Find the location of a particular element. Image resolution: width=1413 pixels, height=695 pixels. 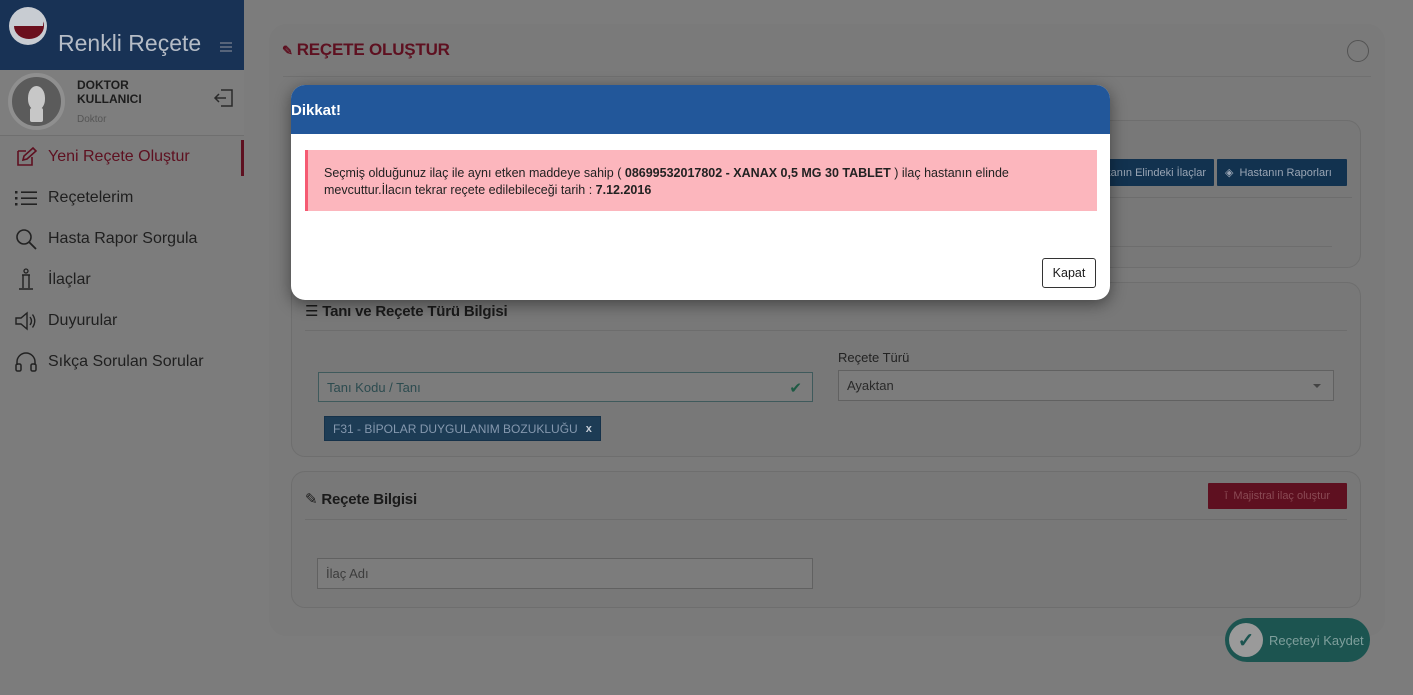

drug-name: 08699532017802 - XANAX 0,5 MG 30 TABLET is located at coordinates (757, 173).